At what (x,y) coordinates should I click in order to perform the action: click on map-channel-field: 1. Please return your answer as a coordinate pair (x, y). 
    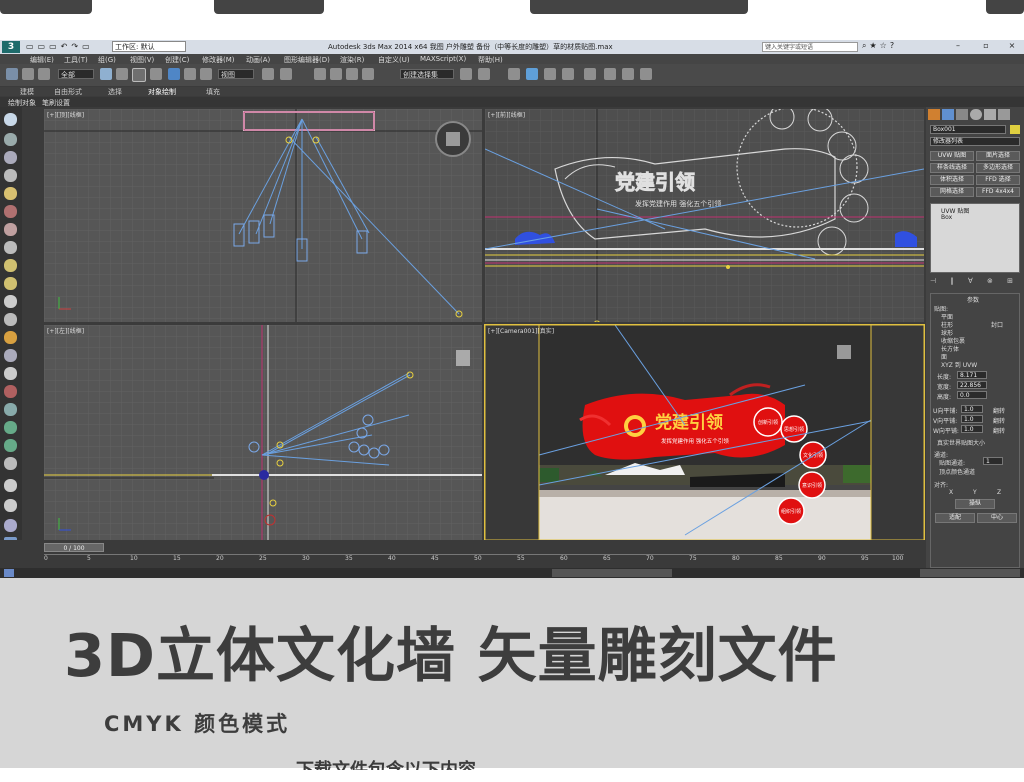
    Looking at the image, I should click on (993, 461).